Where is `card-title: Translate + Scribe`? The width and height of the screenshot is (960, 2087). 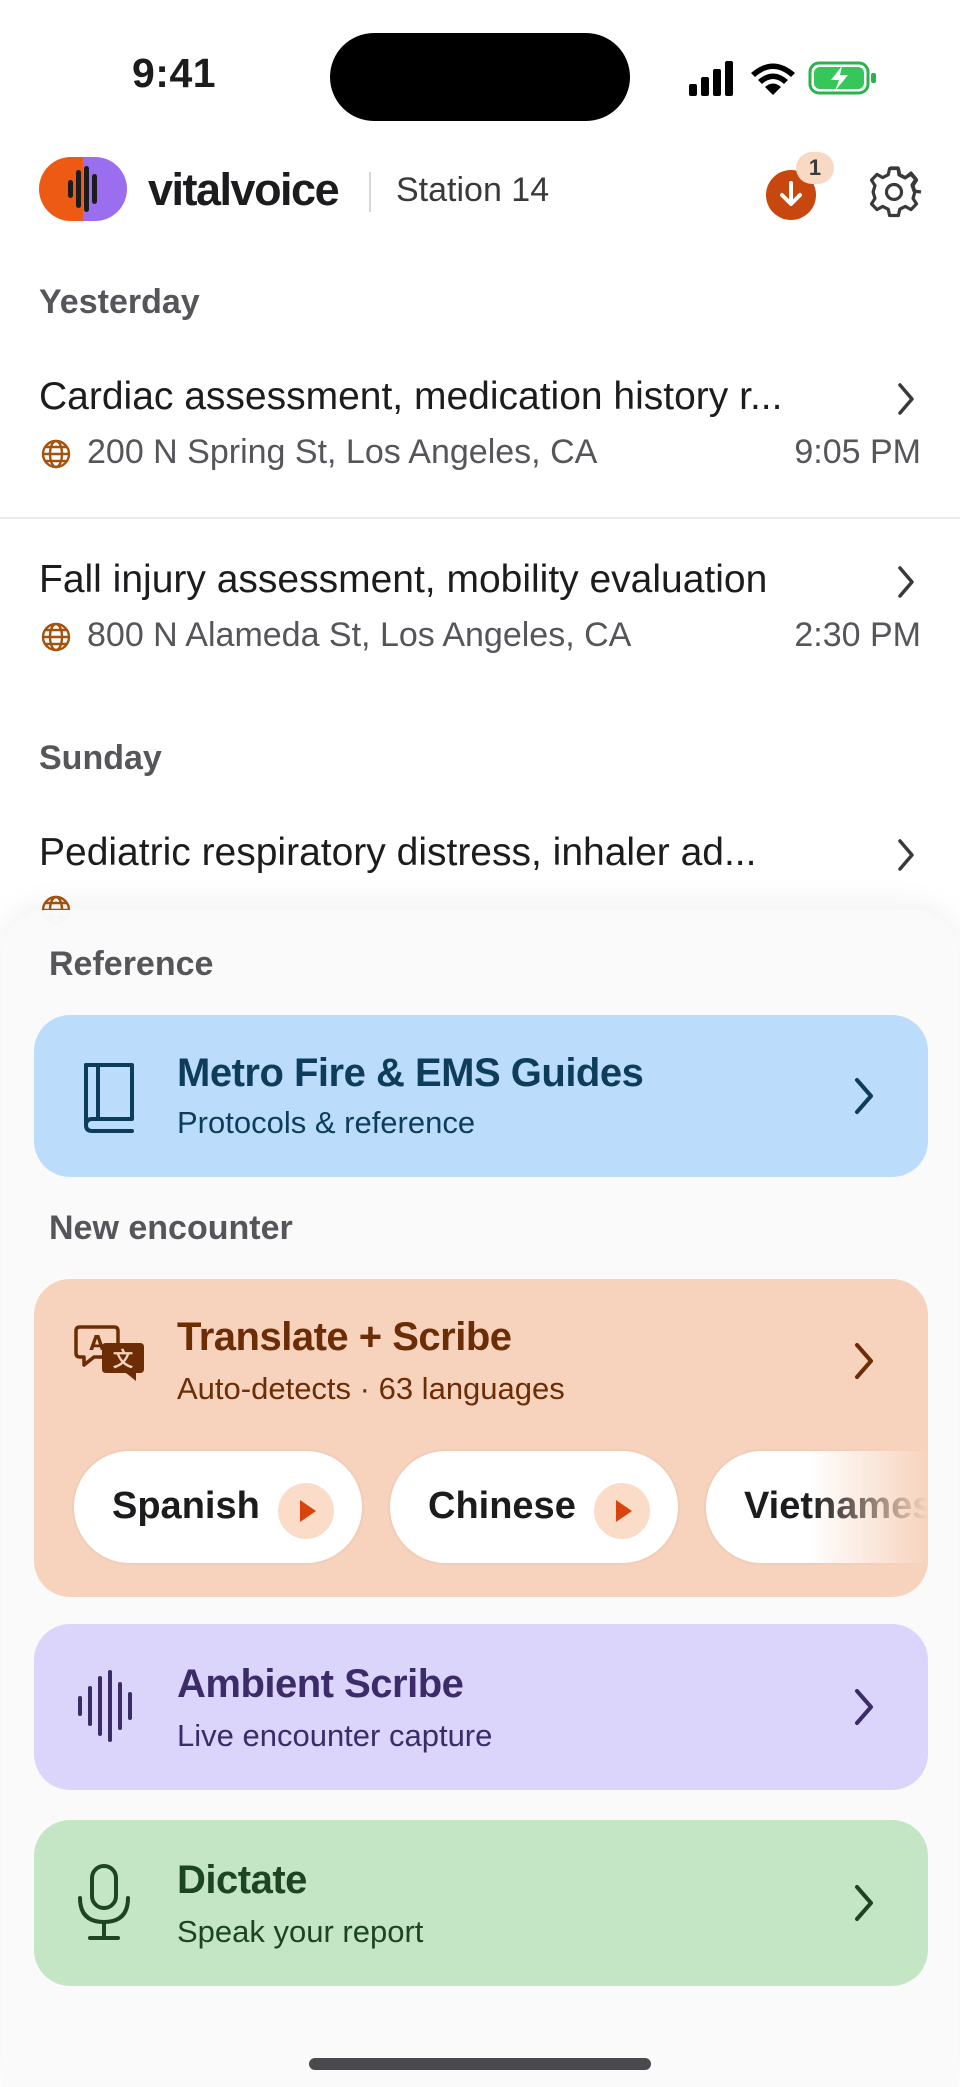 card-title: Translate + Scribe is located at coordinates (344, 1337).